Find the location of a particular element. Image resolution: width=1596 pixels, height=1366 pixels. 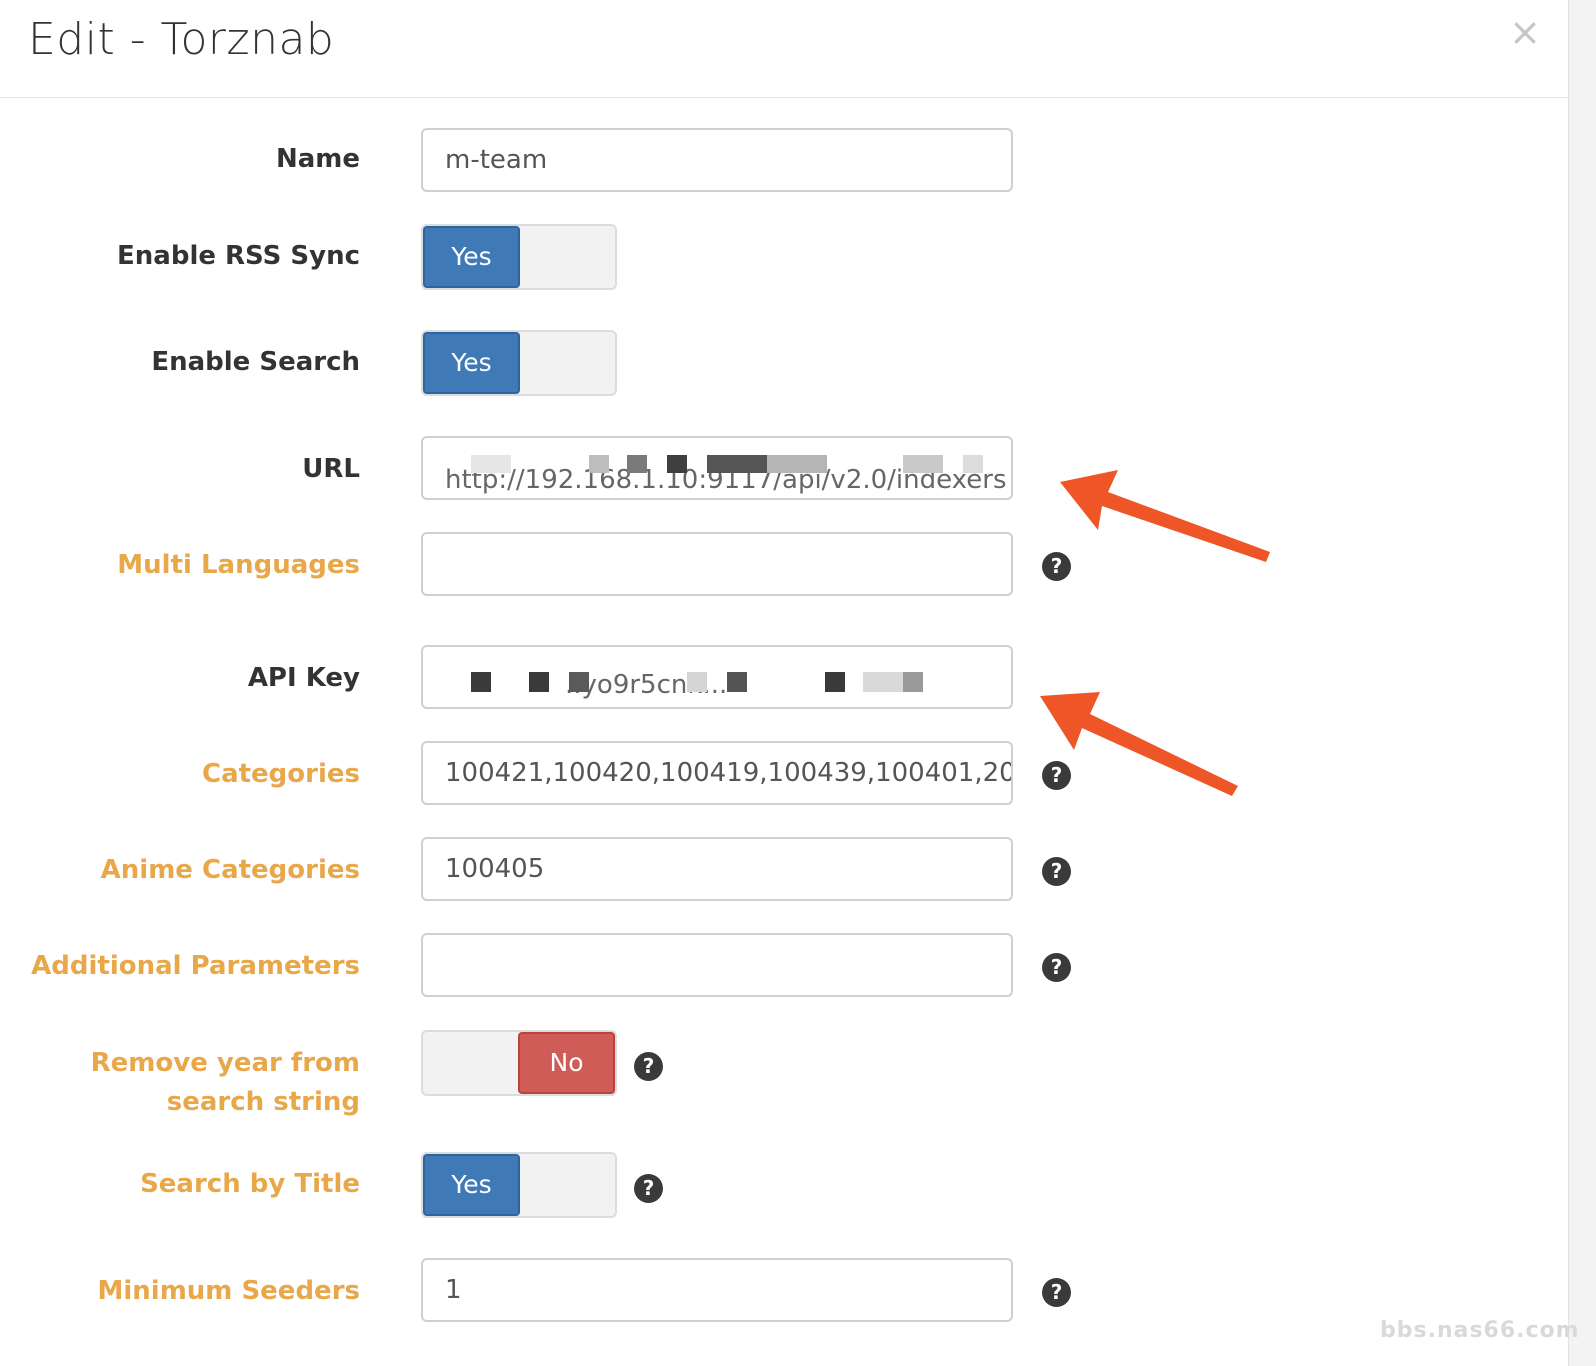

toggle-no-knob: No is located at coordinates (566, 1063).